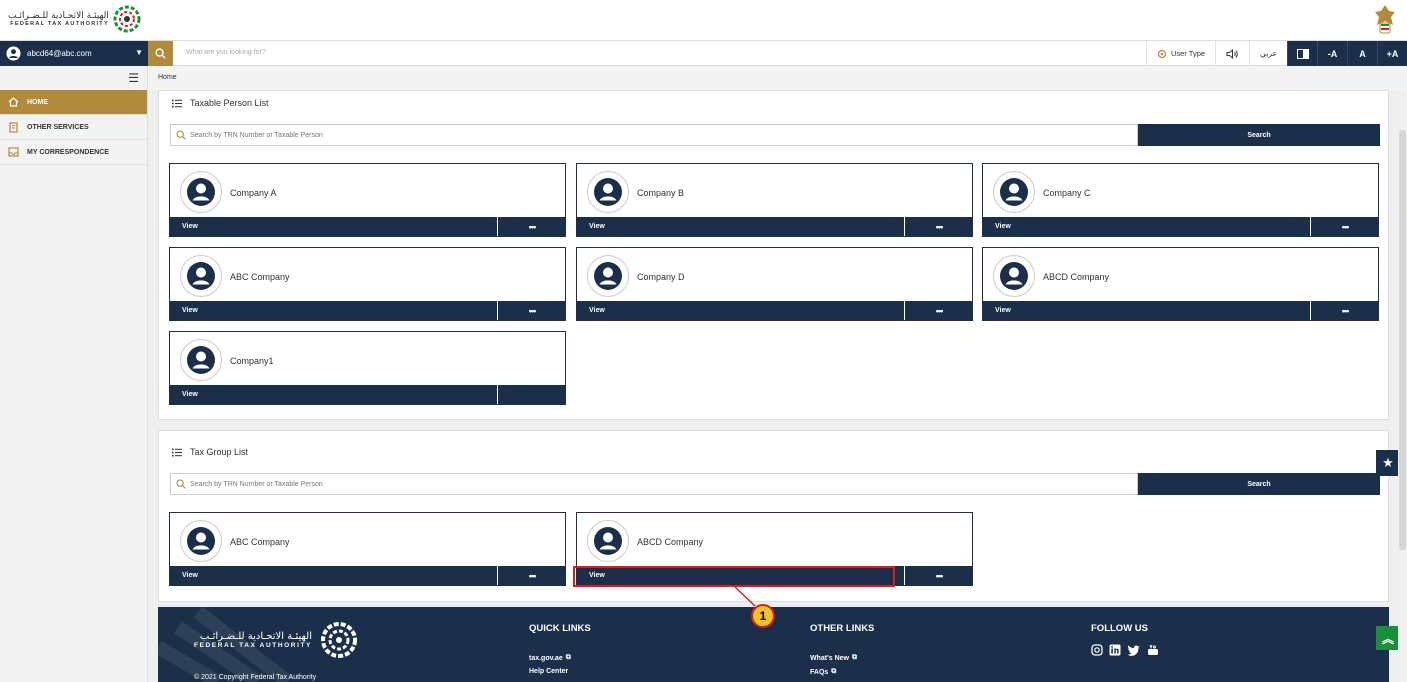 Image resolution: width=1407 pixels, height=682 pixels. What do you see at coordinates (560, 671) in the screenshot?
I see `footer-link-help-center: Help Center` at bounding box center [560, 671].